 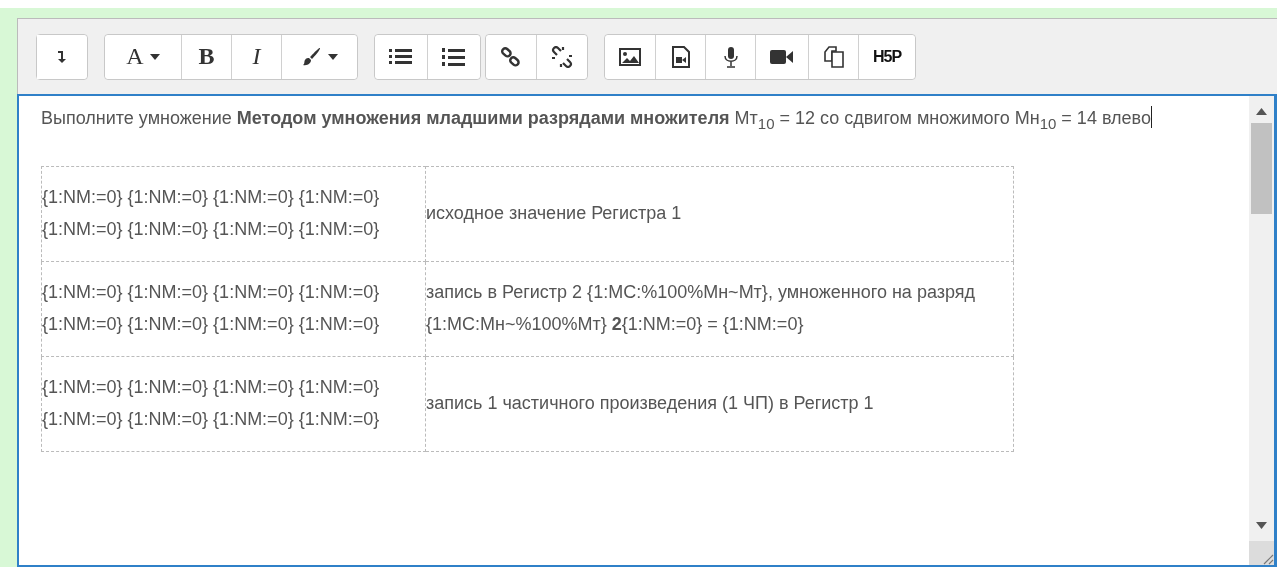 I want to click on cell-text: исходное значение Регистра 1, so click(x=554, y=212).